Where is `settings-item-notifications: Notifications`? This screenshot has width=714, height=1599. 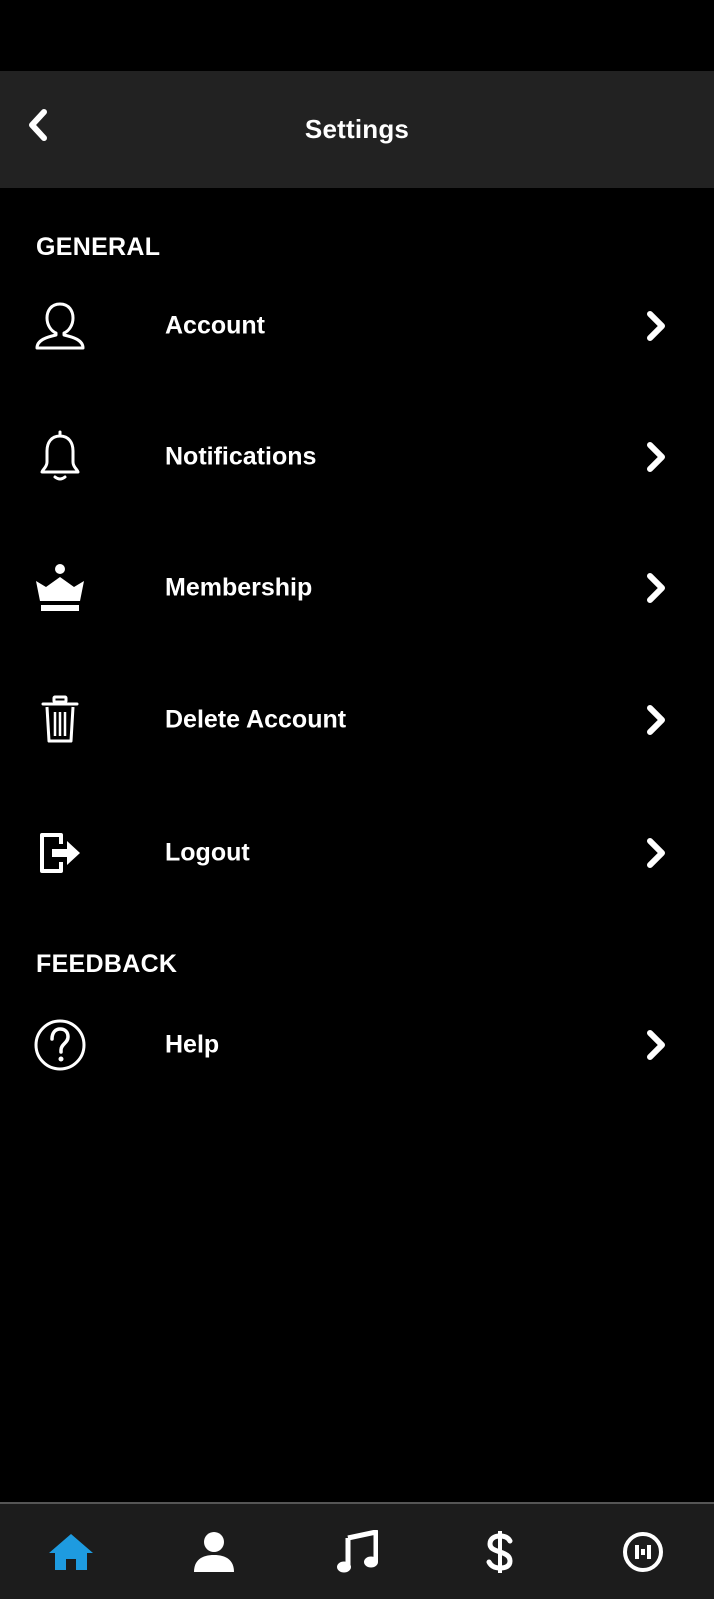 settings-item-notifications: Notifications is located at coordinates (357, 457).